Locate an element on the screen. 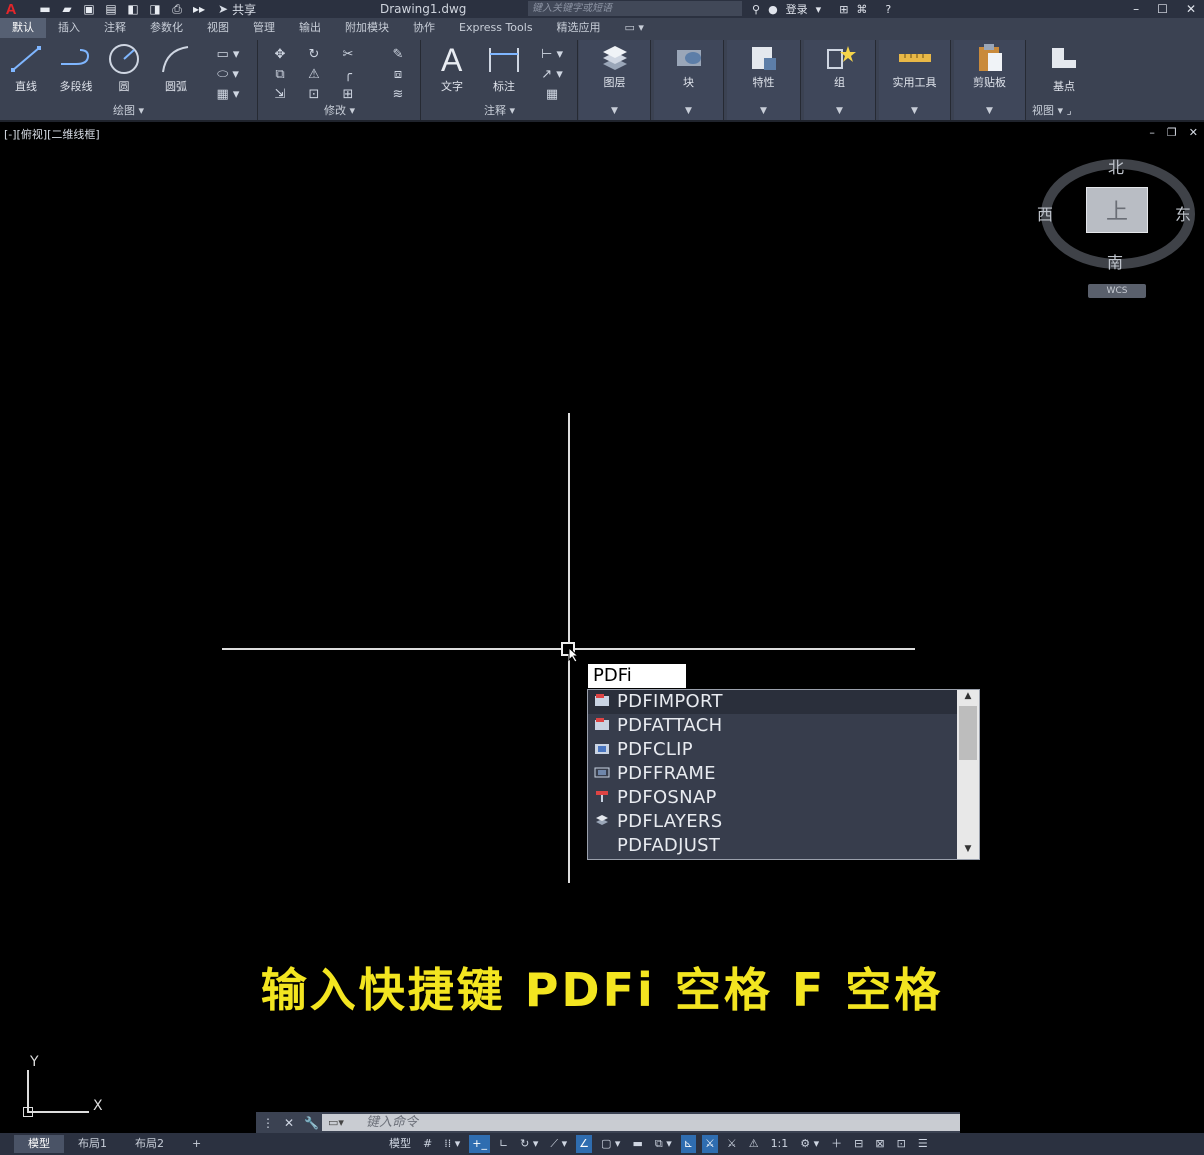 The width and height of the screenshot is (1204, 1155). scroll-down-icon: ▼ is located at coordinates (968, 851).